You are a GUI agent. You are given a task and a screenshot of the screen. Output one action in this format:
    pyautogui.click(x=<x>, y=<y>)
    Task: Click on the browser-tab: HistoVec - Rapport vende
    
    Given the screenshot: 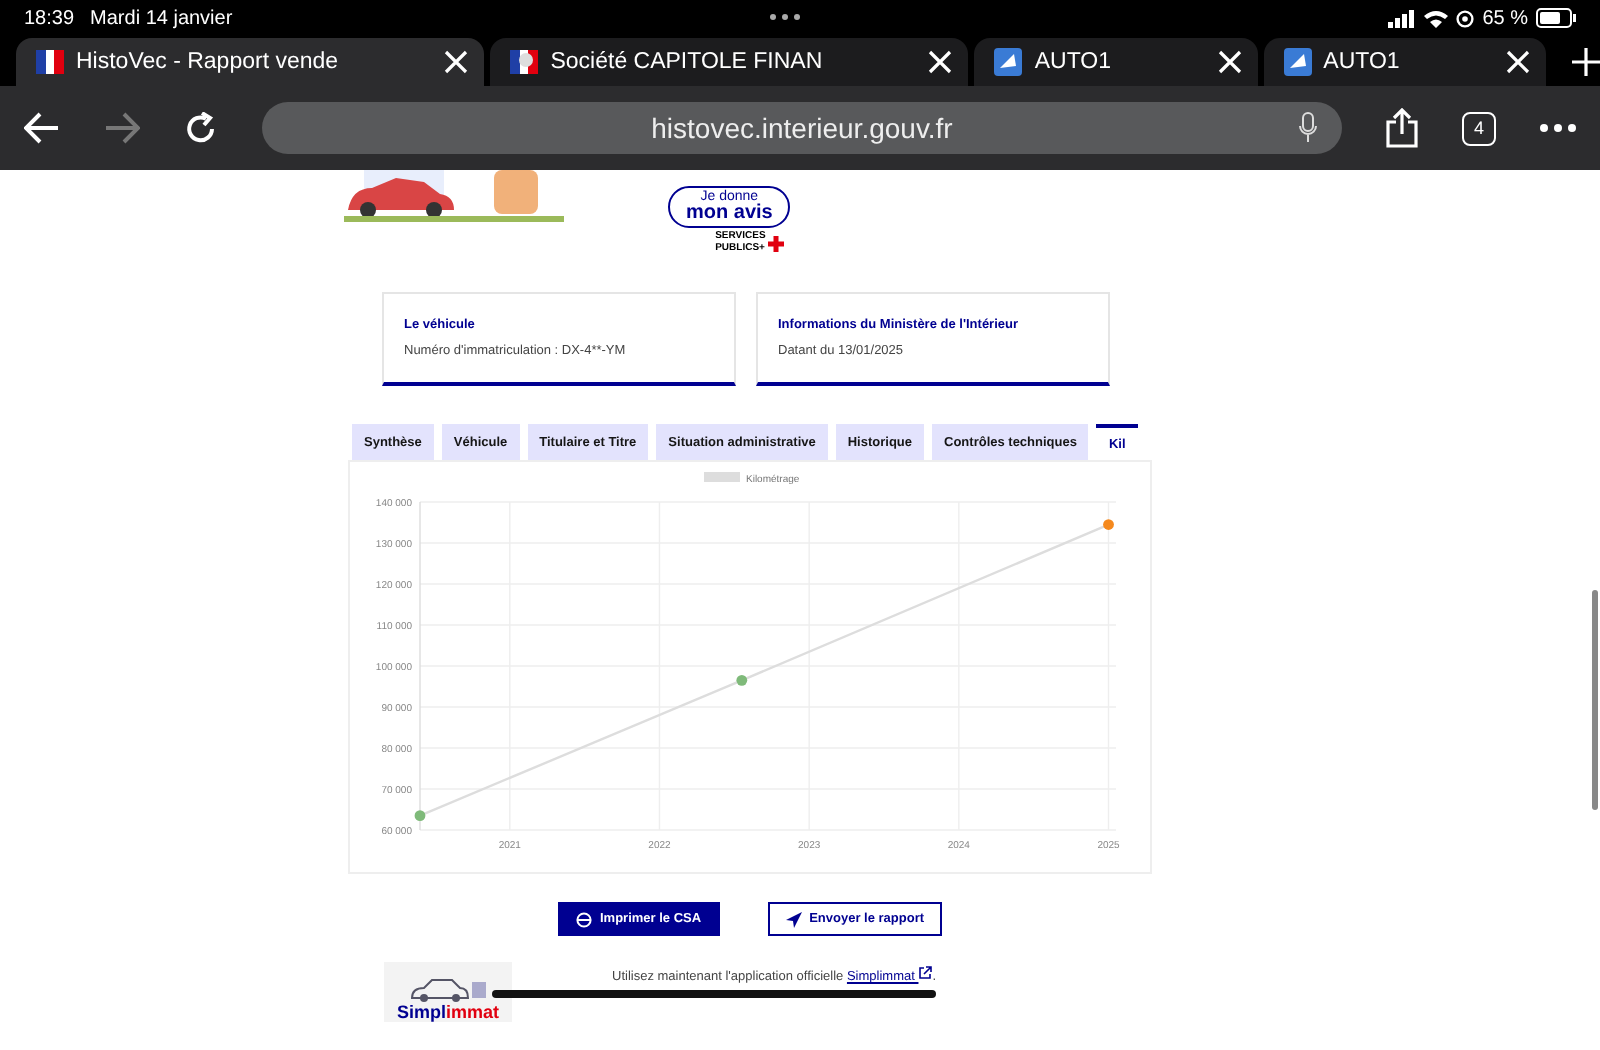 What is the action you would take?
    pyautogui.click(x=250, y=62)
    